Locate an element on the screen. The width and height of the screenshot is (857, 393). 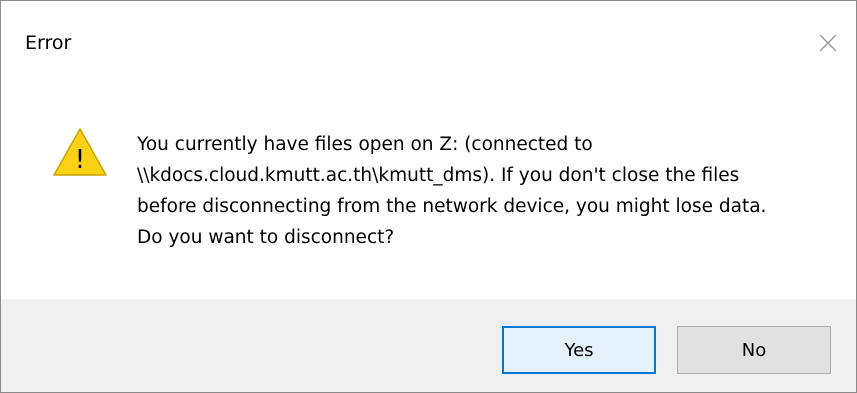
warning-glyph: ! is located at coordinates (80, 160).